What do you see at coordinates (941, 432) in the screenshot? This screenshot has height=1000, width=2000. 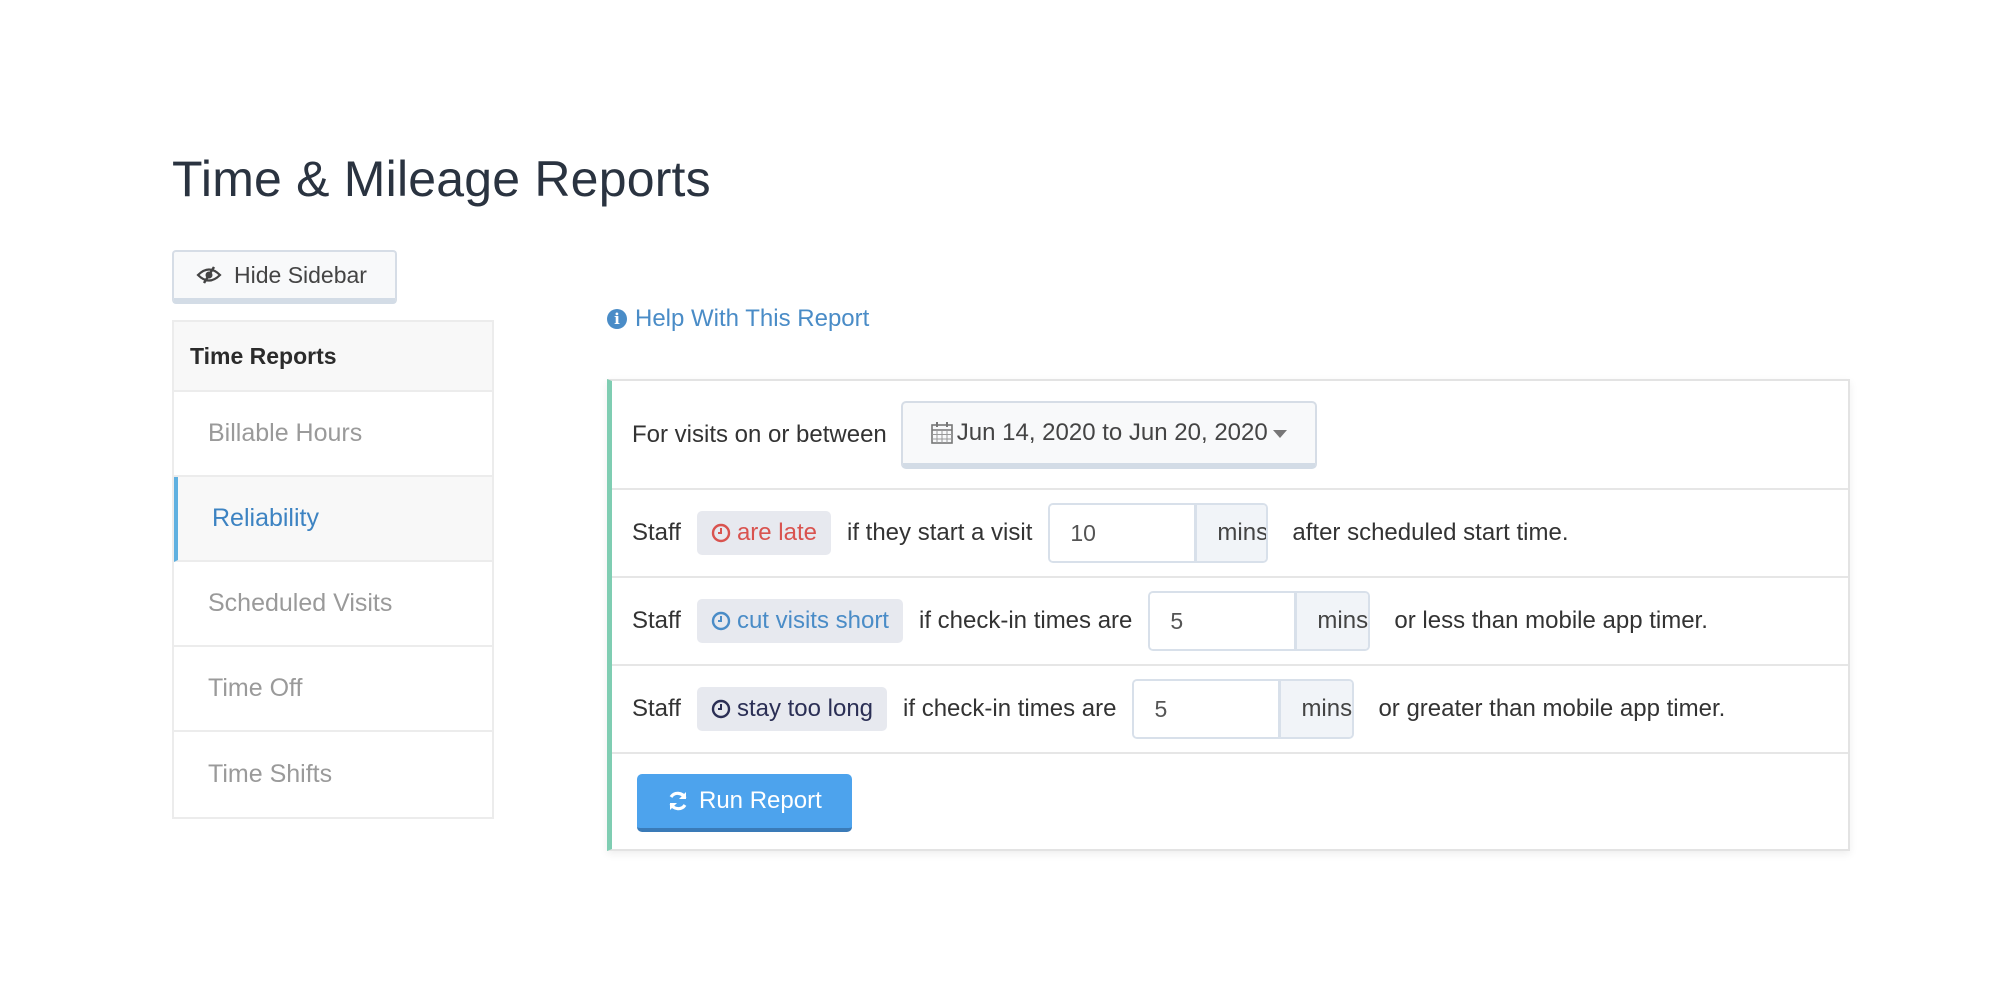 I see `calendar-icon` at bounding box center [941, 432].